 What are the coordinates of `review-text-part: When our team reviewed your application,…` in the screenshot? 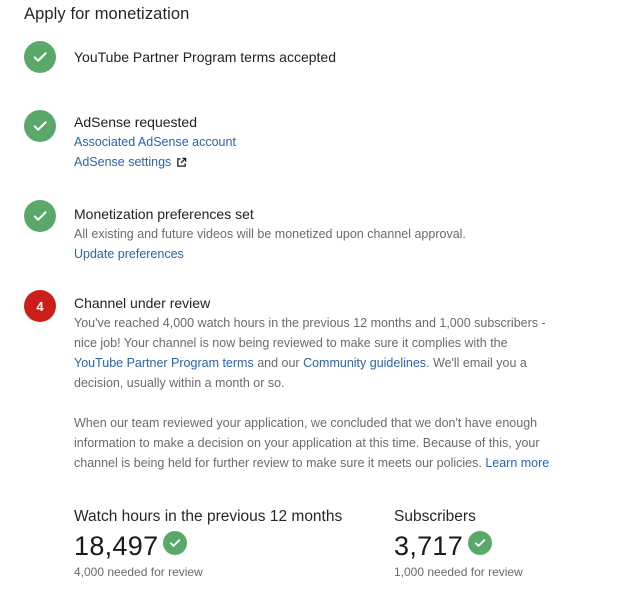 It's located at (307, 443).